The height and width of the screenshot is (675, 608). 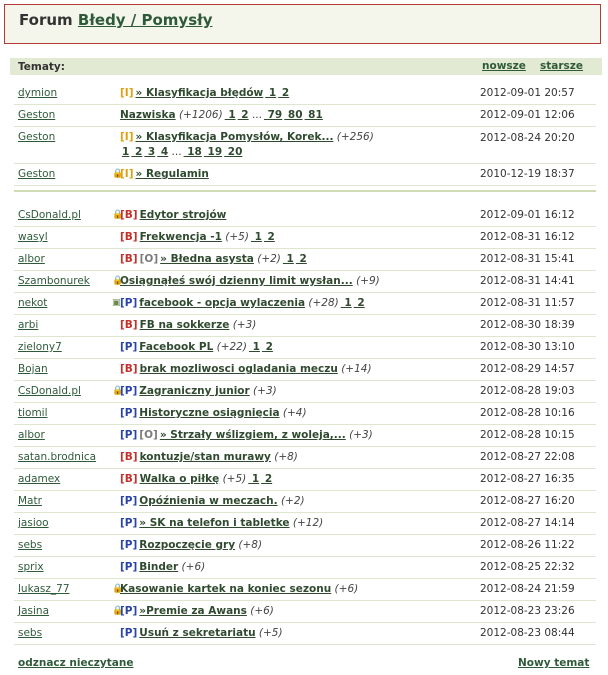 What do you see at coordinates (193, 611) in the screenshot?
I see `topic-link: »Premie za Awans` at bounding box center [193, 611].